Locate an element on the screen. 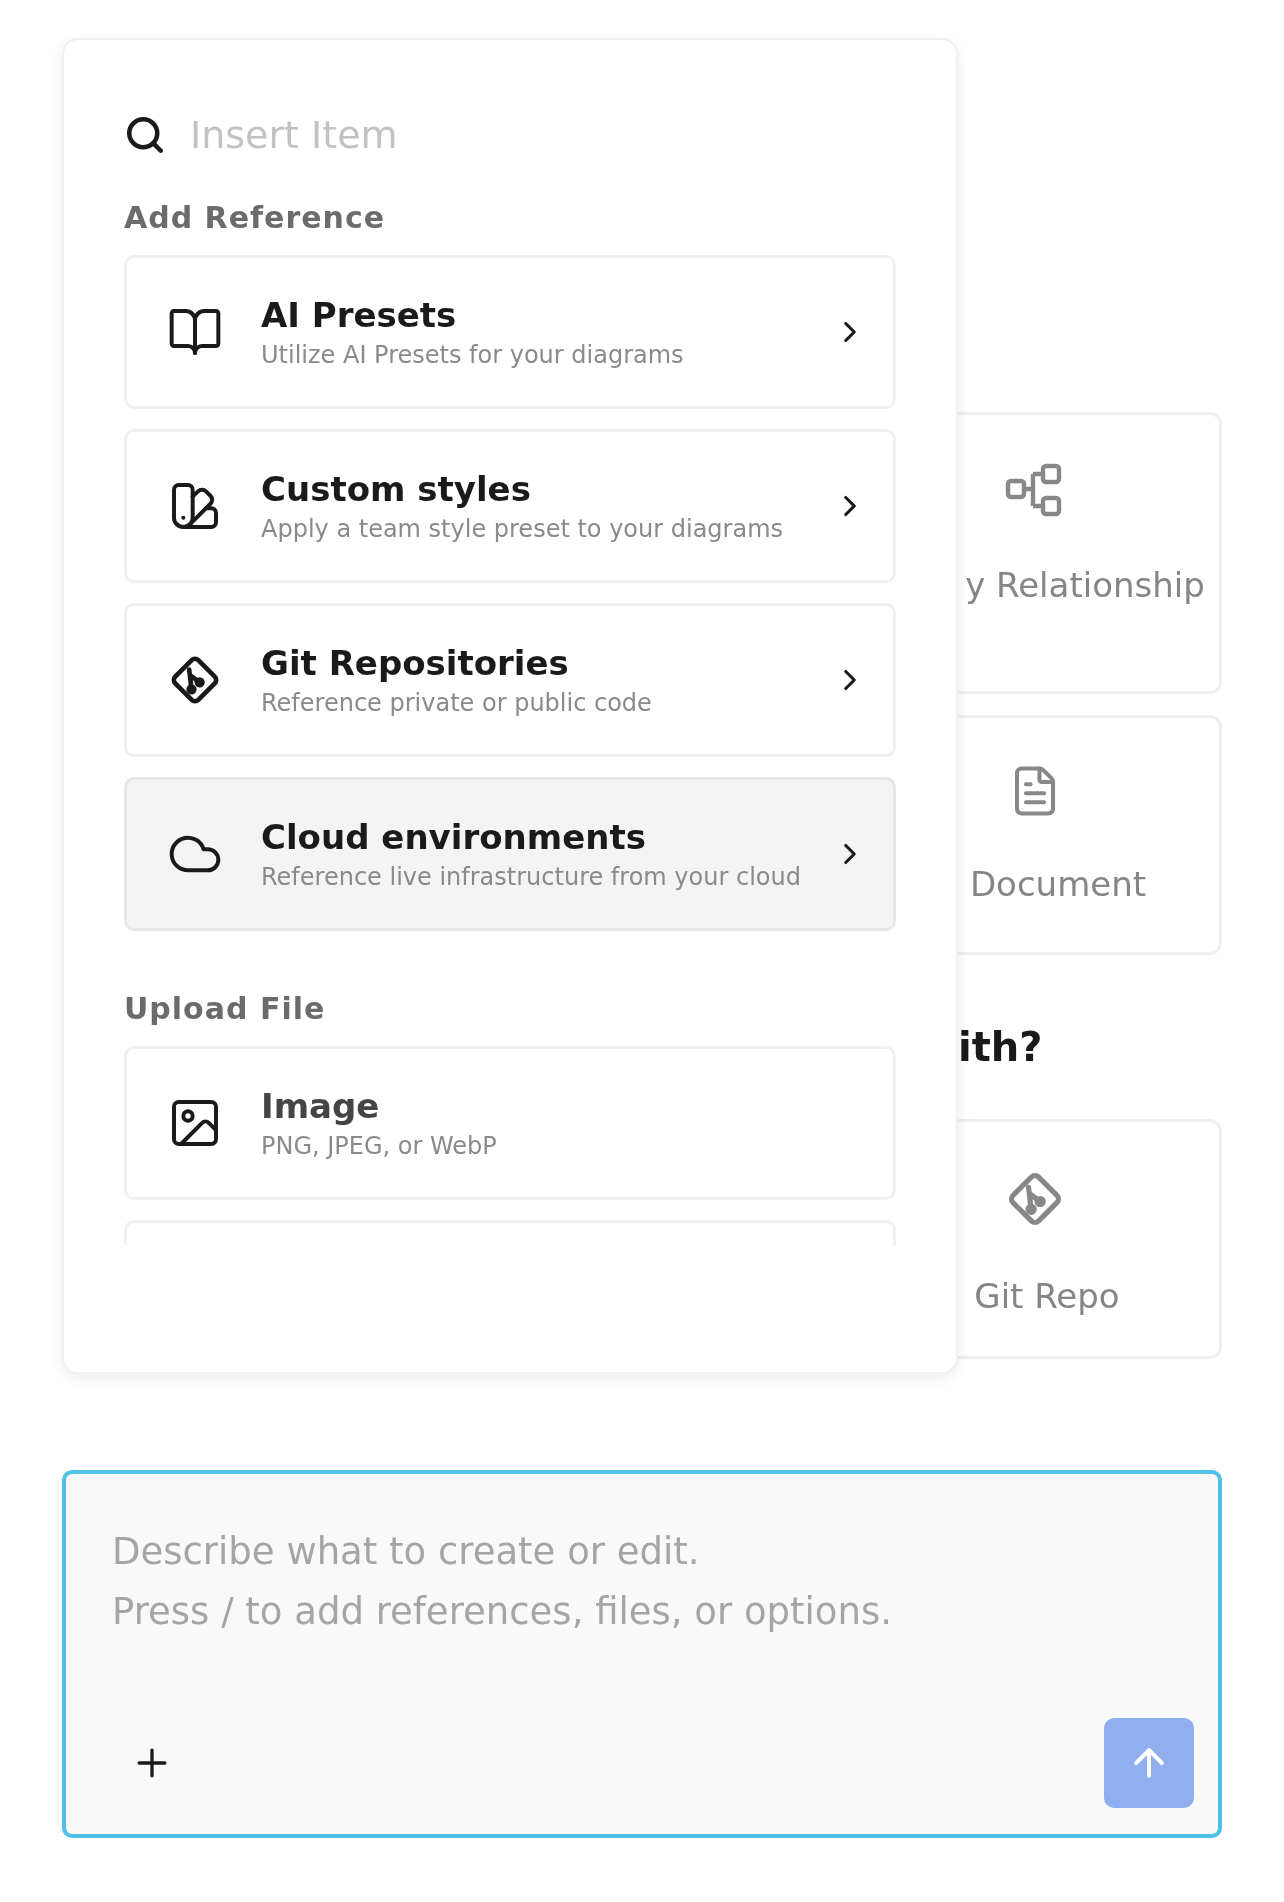 The height and width of the screenshot is (1902, 1284). item-title: Git Repositories is located at coordinates (415, 663).